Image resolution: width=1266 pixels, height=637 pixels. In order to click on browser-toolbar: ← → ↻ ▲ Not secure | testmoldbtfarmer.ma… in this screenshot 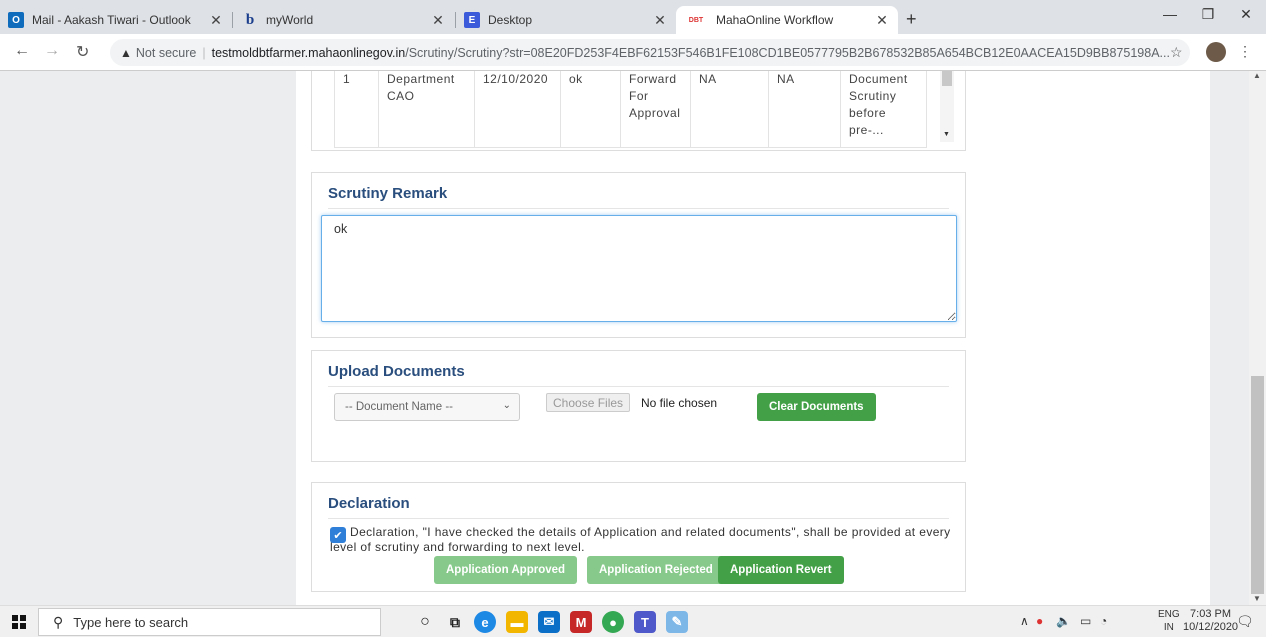, I will do `click(633, 52)`.